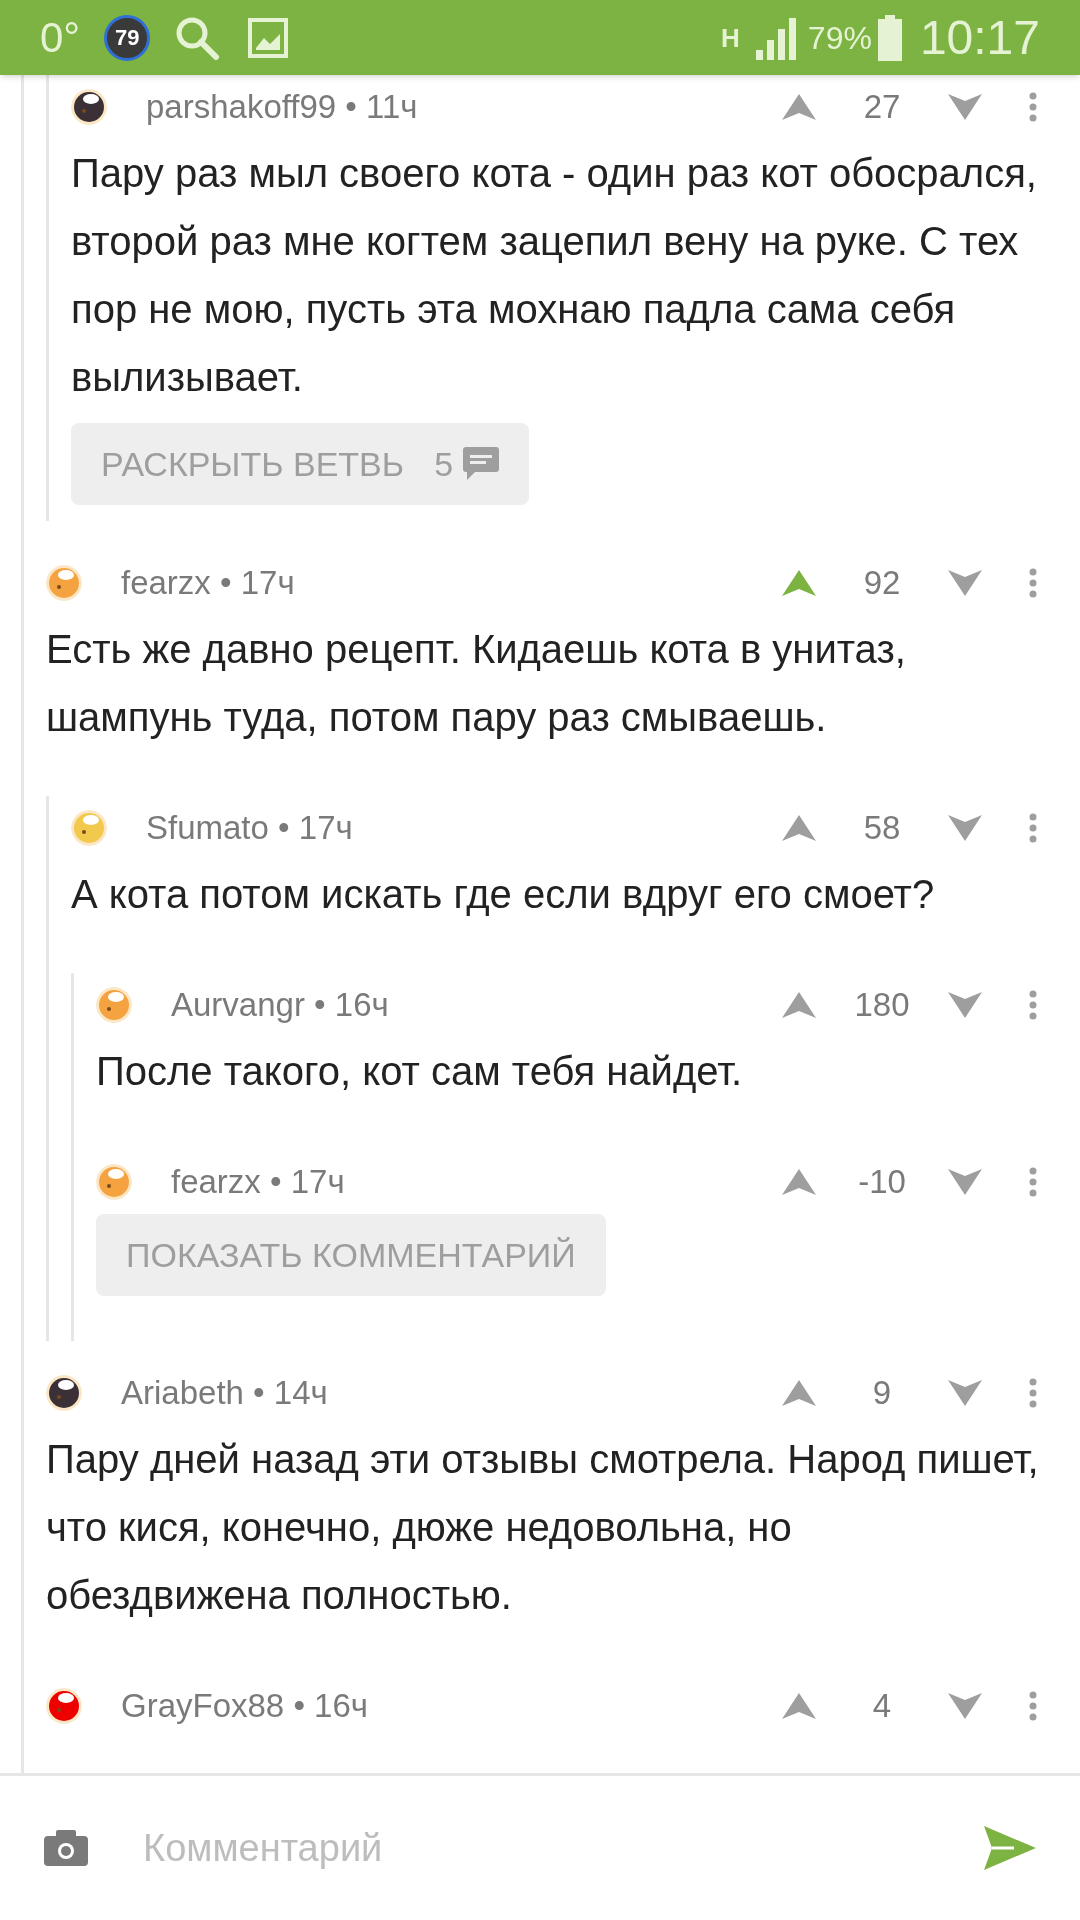 The image size is (1080, 1920). Describe the element at coordinates (280, 1005) in the screenshot. I see `comment-author-and-time: Aurvangr • 16ч` at that location.